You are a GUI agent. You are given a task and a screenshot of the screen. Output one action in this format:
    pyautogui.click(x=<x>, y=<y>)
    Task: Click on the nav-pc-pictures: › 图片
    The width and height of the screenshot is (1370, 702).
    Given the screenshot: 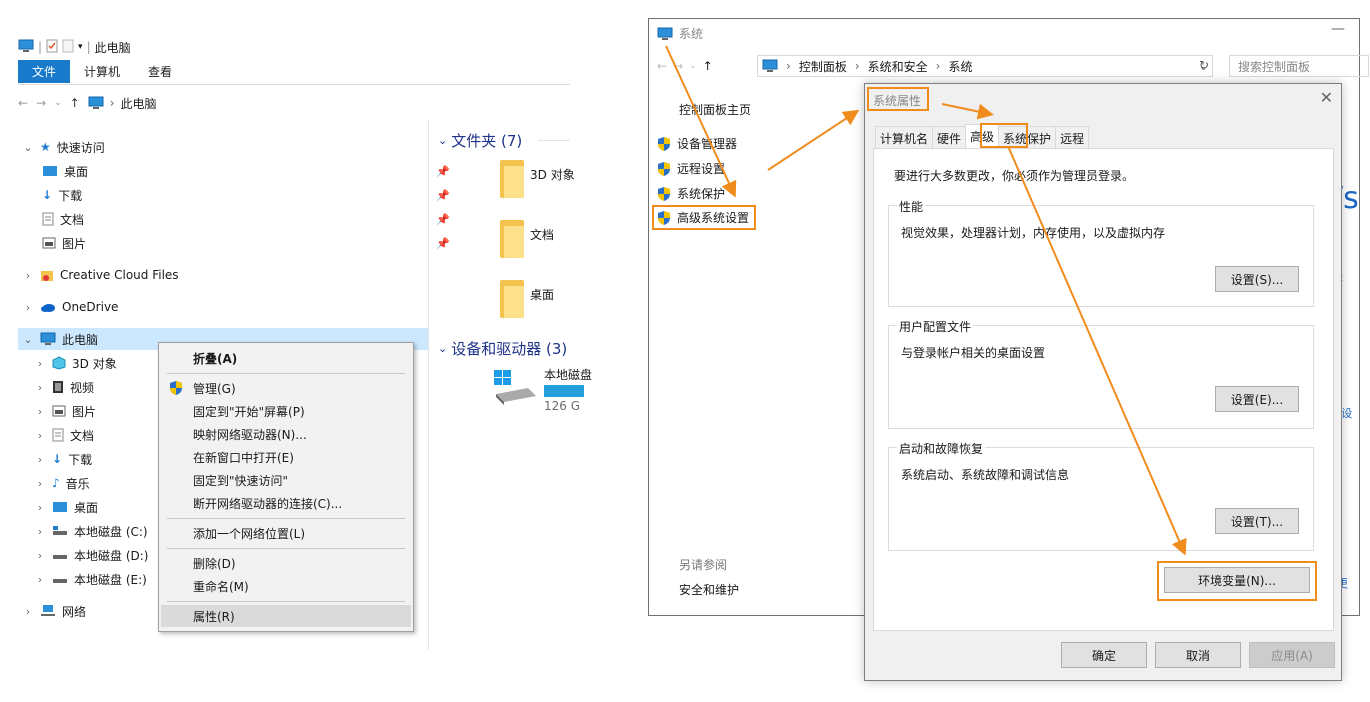 What is the action you would take?
    pyautogui.click(x=65, y=411)
    